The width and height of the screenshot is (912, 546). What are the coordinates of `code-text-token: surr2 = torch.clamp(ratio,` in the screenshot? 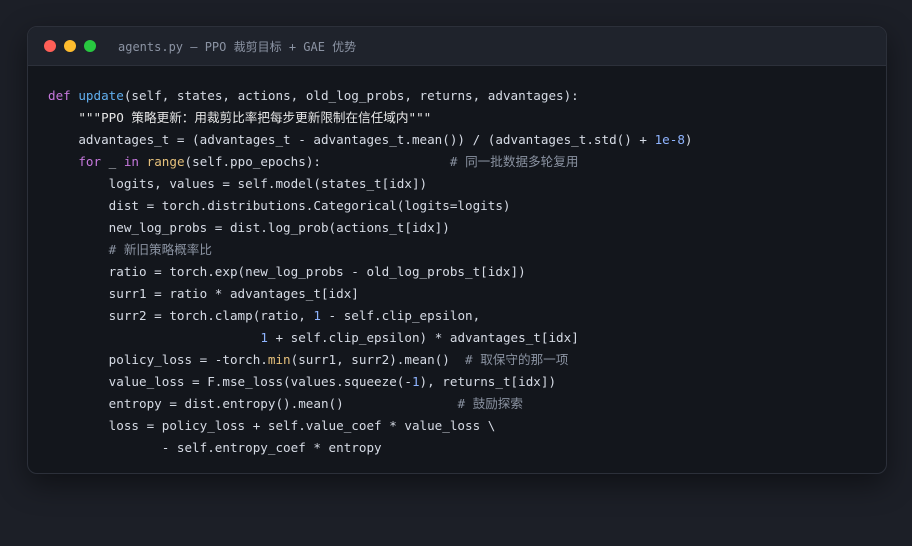 It's located at (181, 315).